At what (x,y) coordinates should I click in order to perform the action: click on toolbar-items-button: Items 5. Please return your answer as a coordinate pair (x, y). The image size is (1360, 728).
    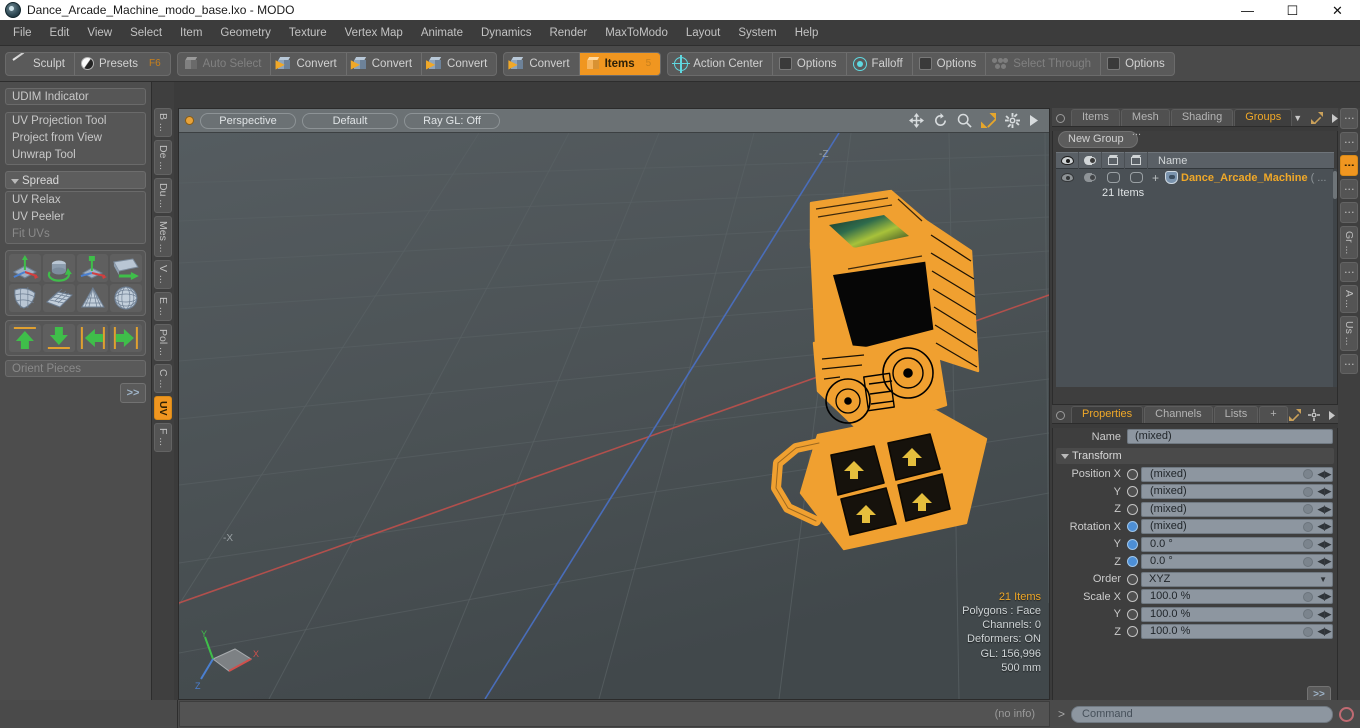
    Looking at the image, I should click on (620, 63).